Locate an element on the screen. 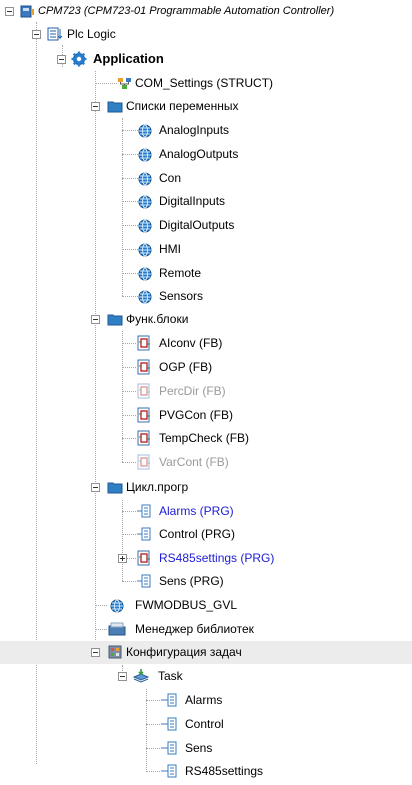 This screenshot has height=785, width=412. tree-node-task: Task is located at coordinates (206, 676).